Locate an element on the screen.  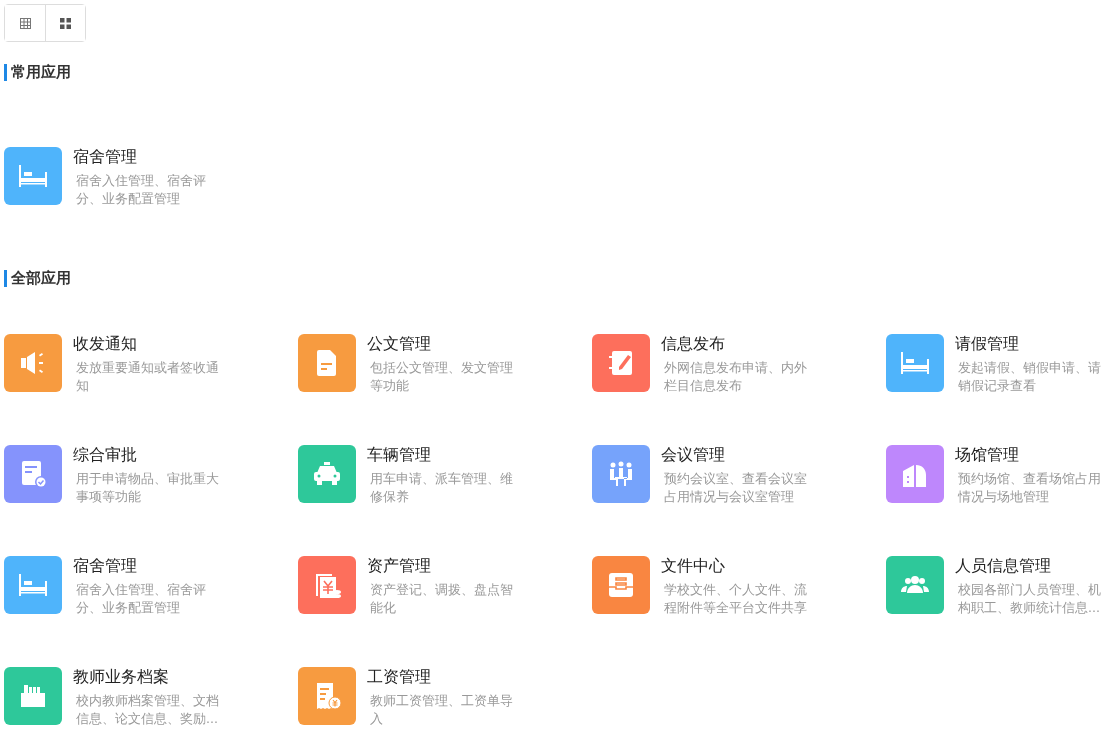
app-description: 预约场馆、查看场馆占用情况与场地管理 is located at coordinates (1029, 488).